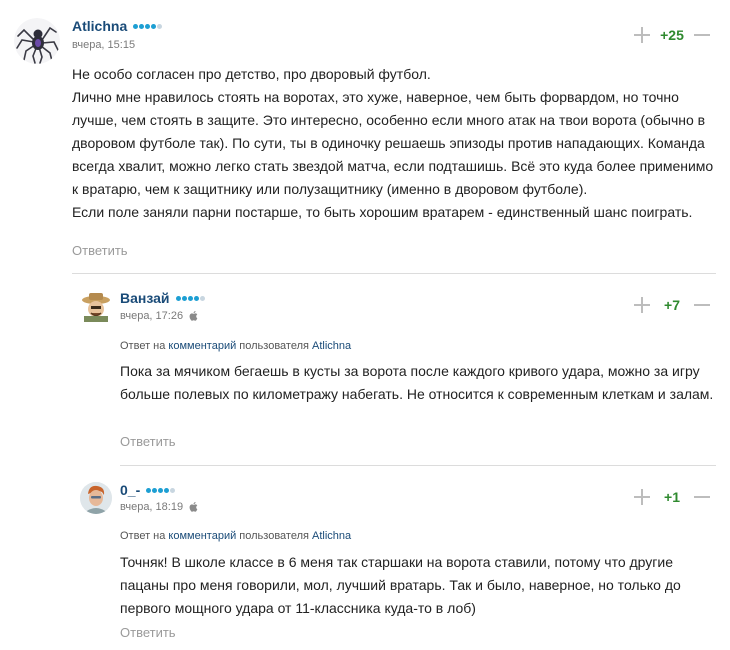 Image resolution: width=730 pixels, height=650 pixels. I want to click on vote-control: +25, so click(672, 35).